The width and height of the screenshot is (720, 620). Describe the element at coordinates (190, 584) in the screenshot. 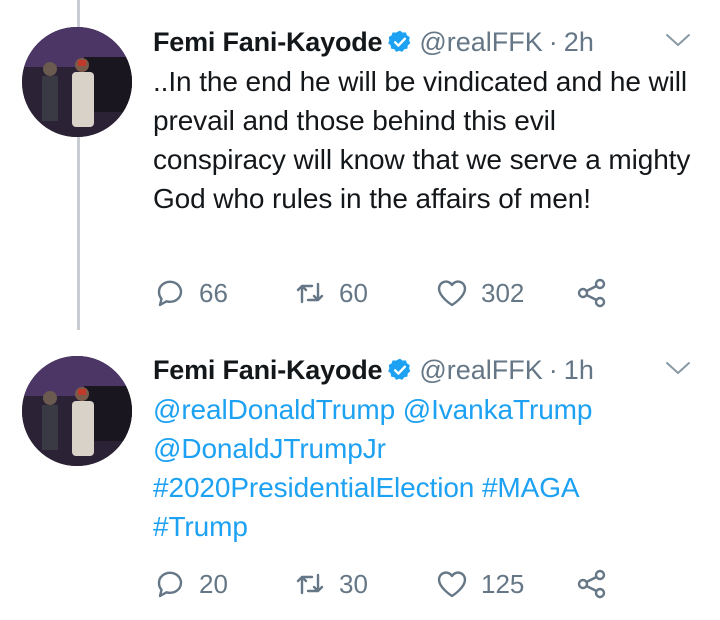

I see `reply-button: 20` at that location.